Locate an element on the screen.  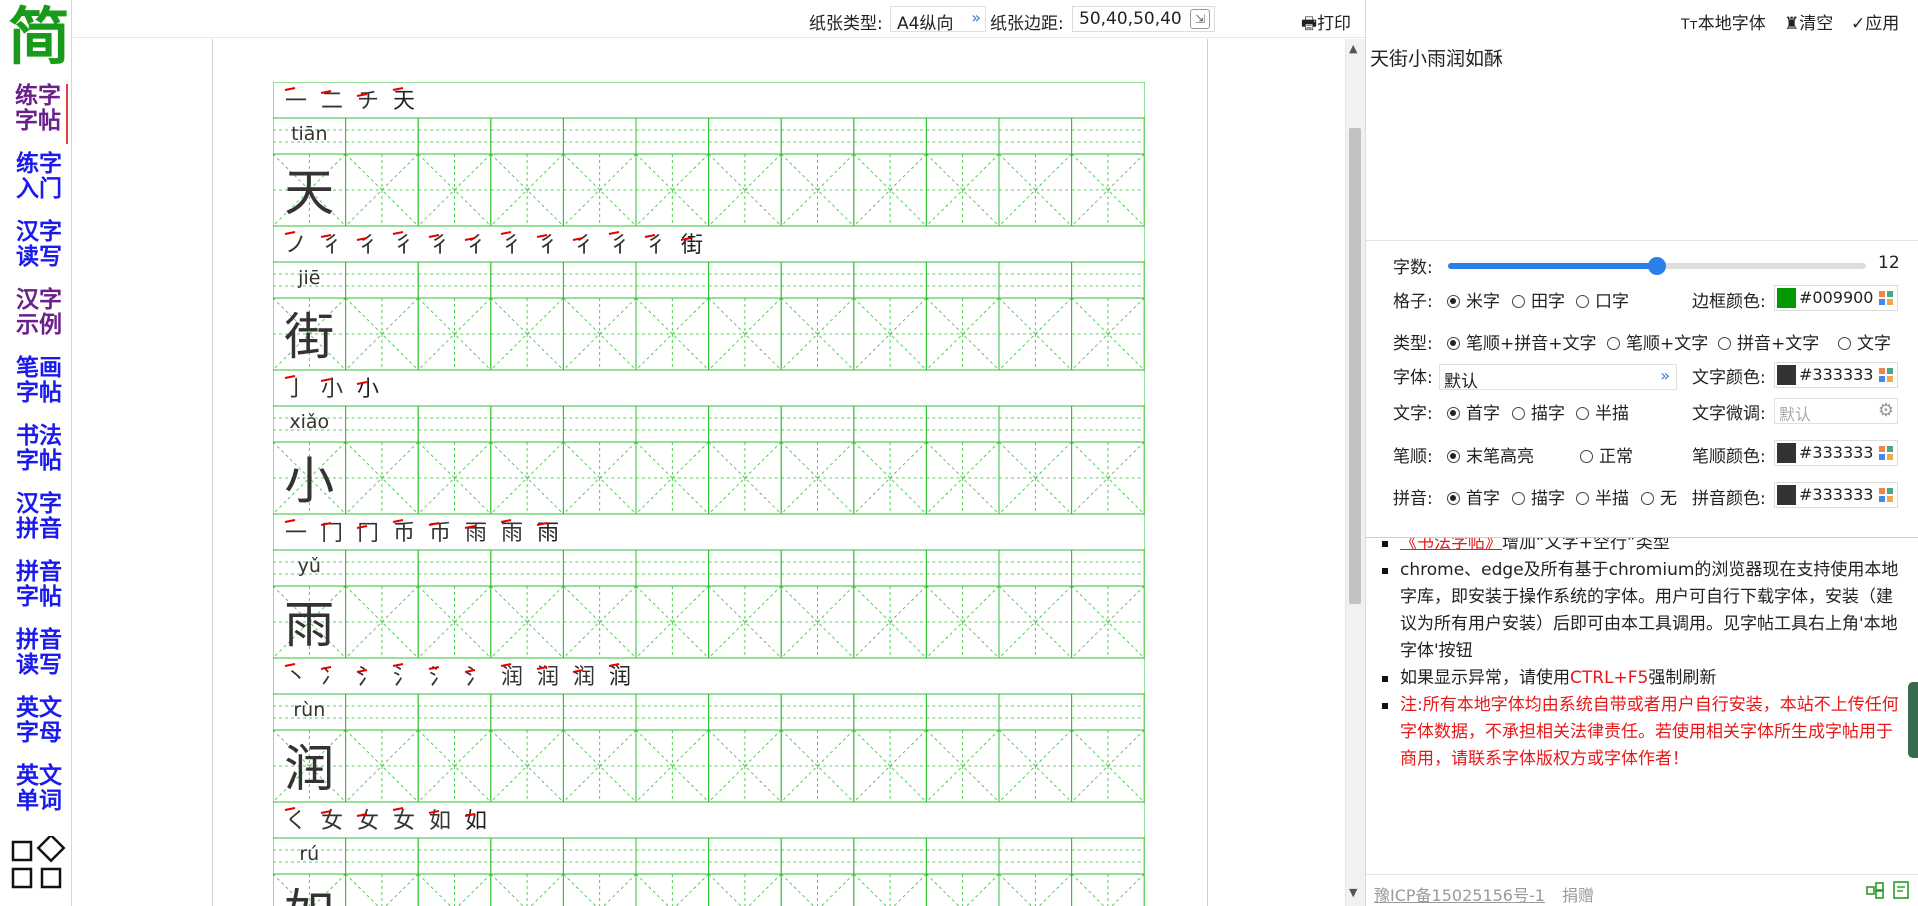
border-color-picker: #009900 is located at coordinates (1836, 298).